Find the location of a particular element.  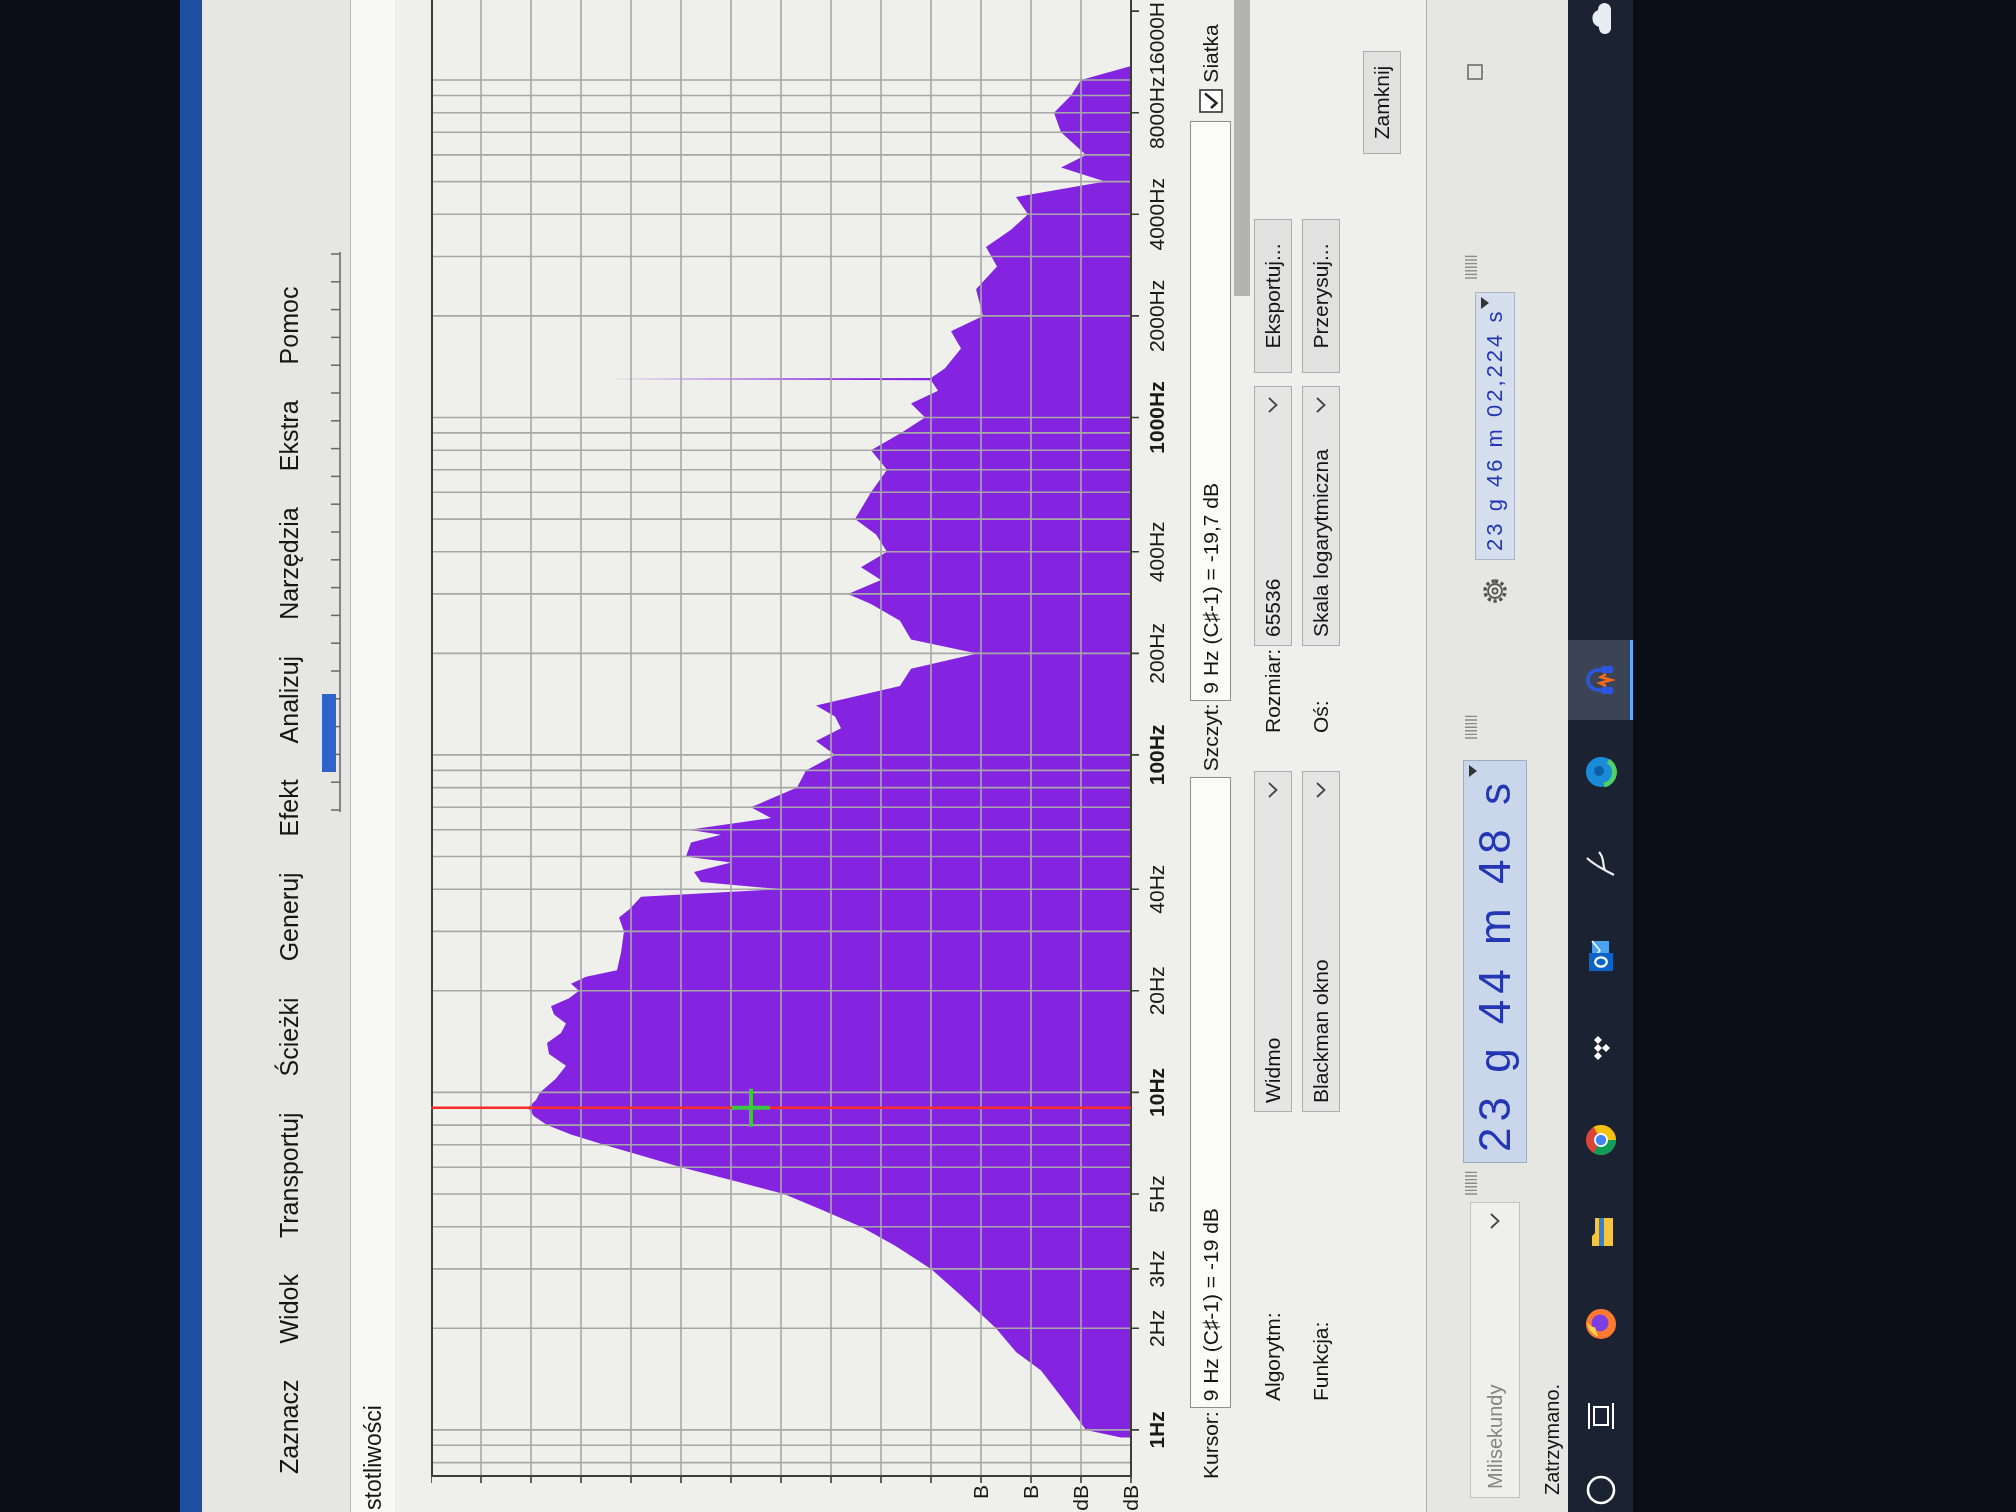

dropdown: Widmo is located at coordinates (1273, 941).